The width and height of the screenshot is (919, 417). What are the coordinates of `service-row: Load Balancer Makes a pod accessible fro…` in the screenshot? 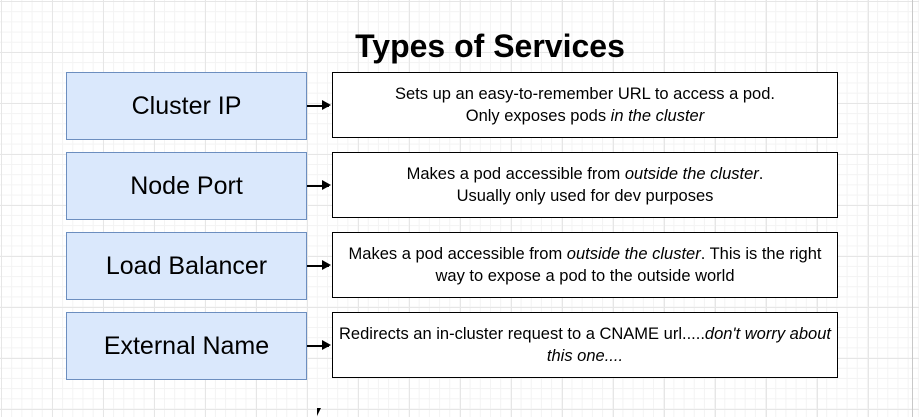 It's located at (453, 266).